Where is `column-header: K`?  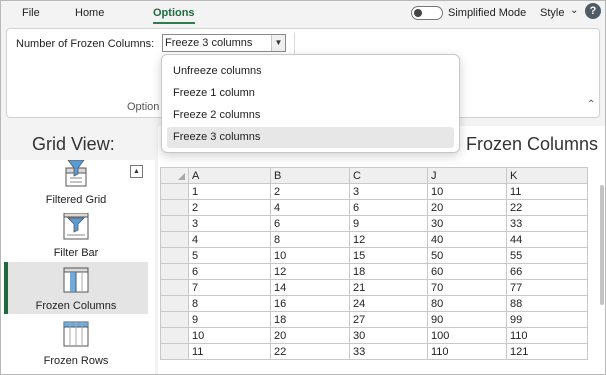
column-header: K is located at coordinates (547, 175).